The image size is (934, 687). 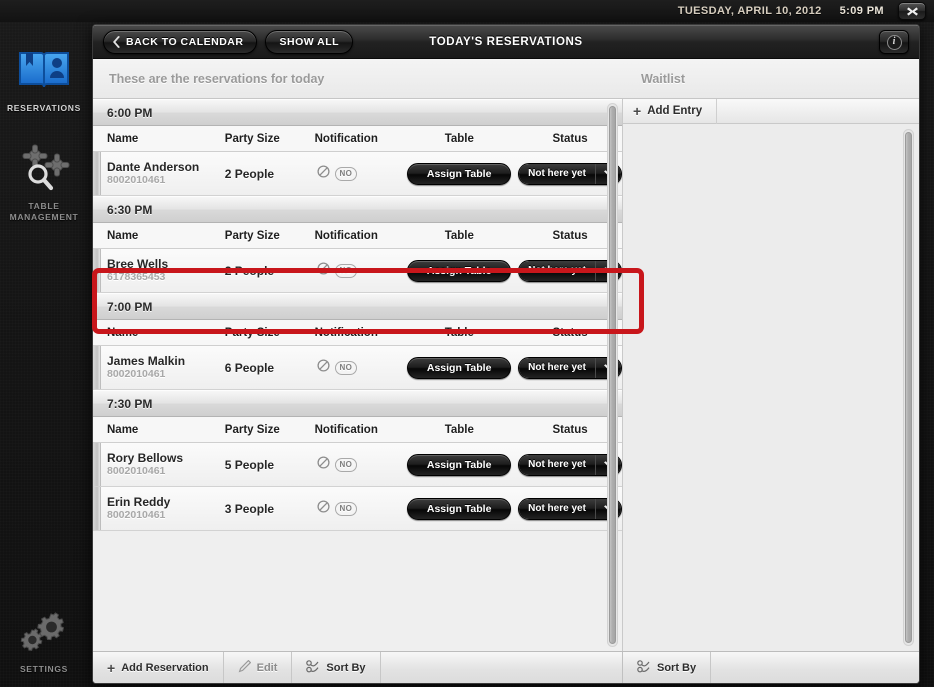 I want to click on toolbar-button-label: Add Reservation, so click(x=165, y=667).